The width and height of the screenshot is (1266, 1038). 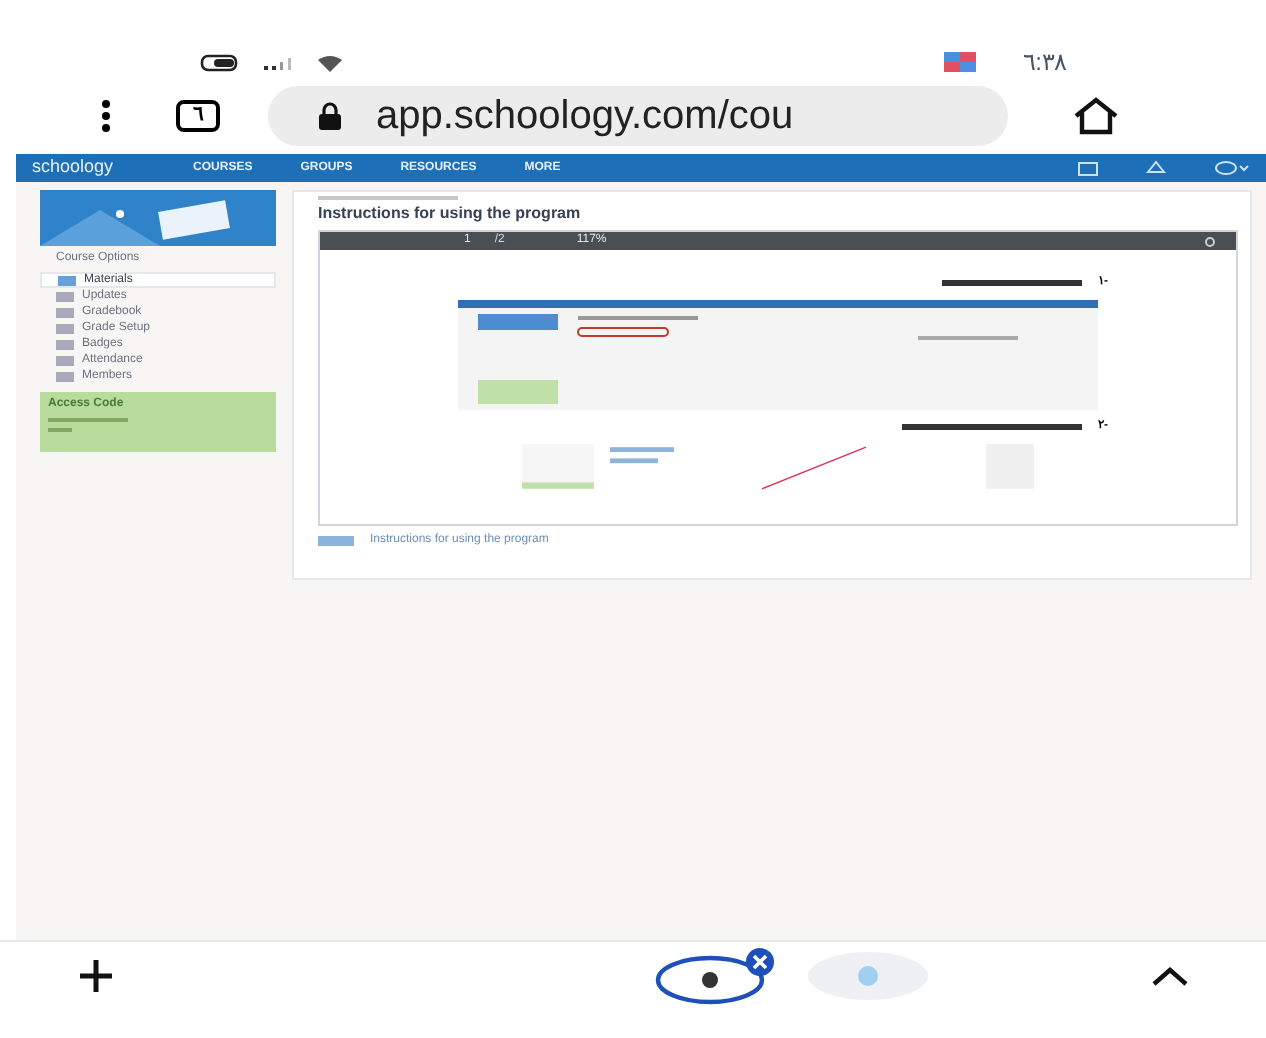 I want to click on signal-icon, so click(x=278, y=62).